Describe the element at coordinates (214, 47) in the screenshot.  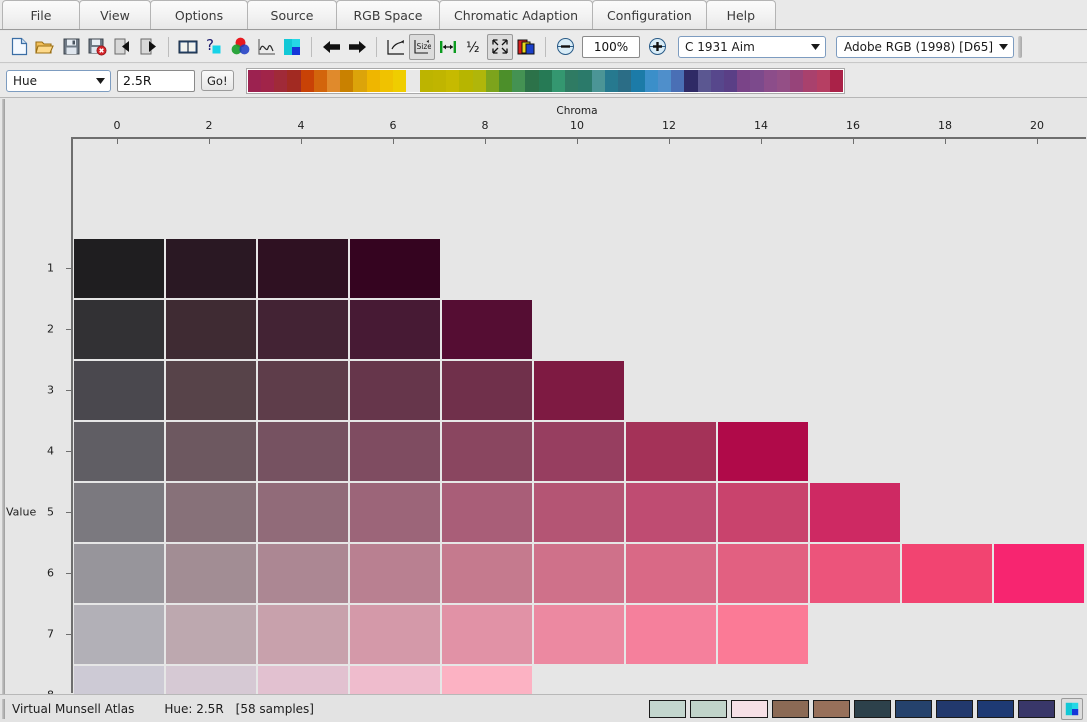
I see `help-question-icon: ?` at that location.